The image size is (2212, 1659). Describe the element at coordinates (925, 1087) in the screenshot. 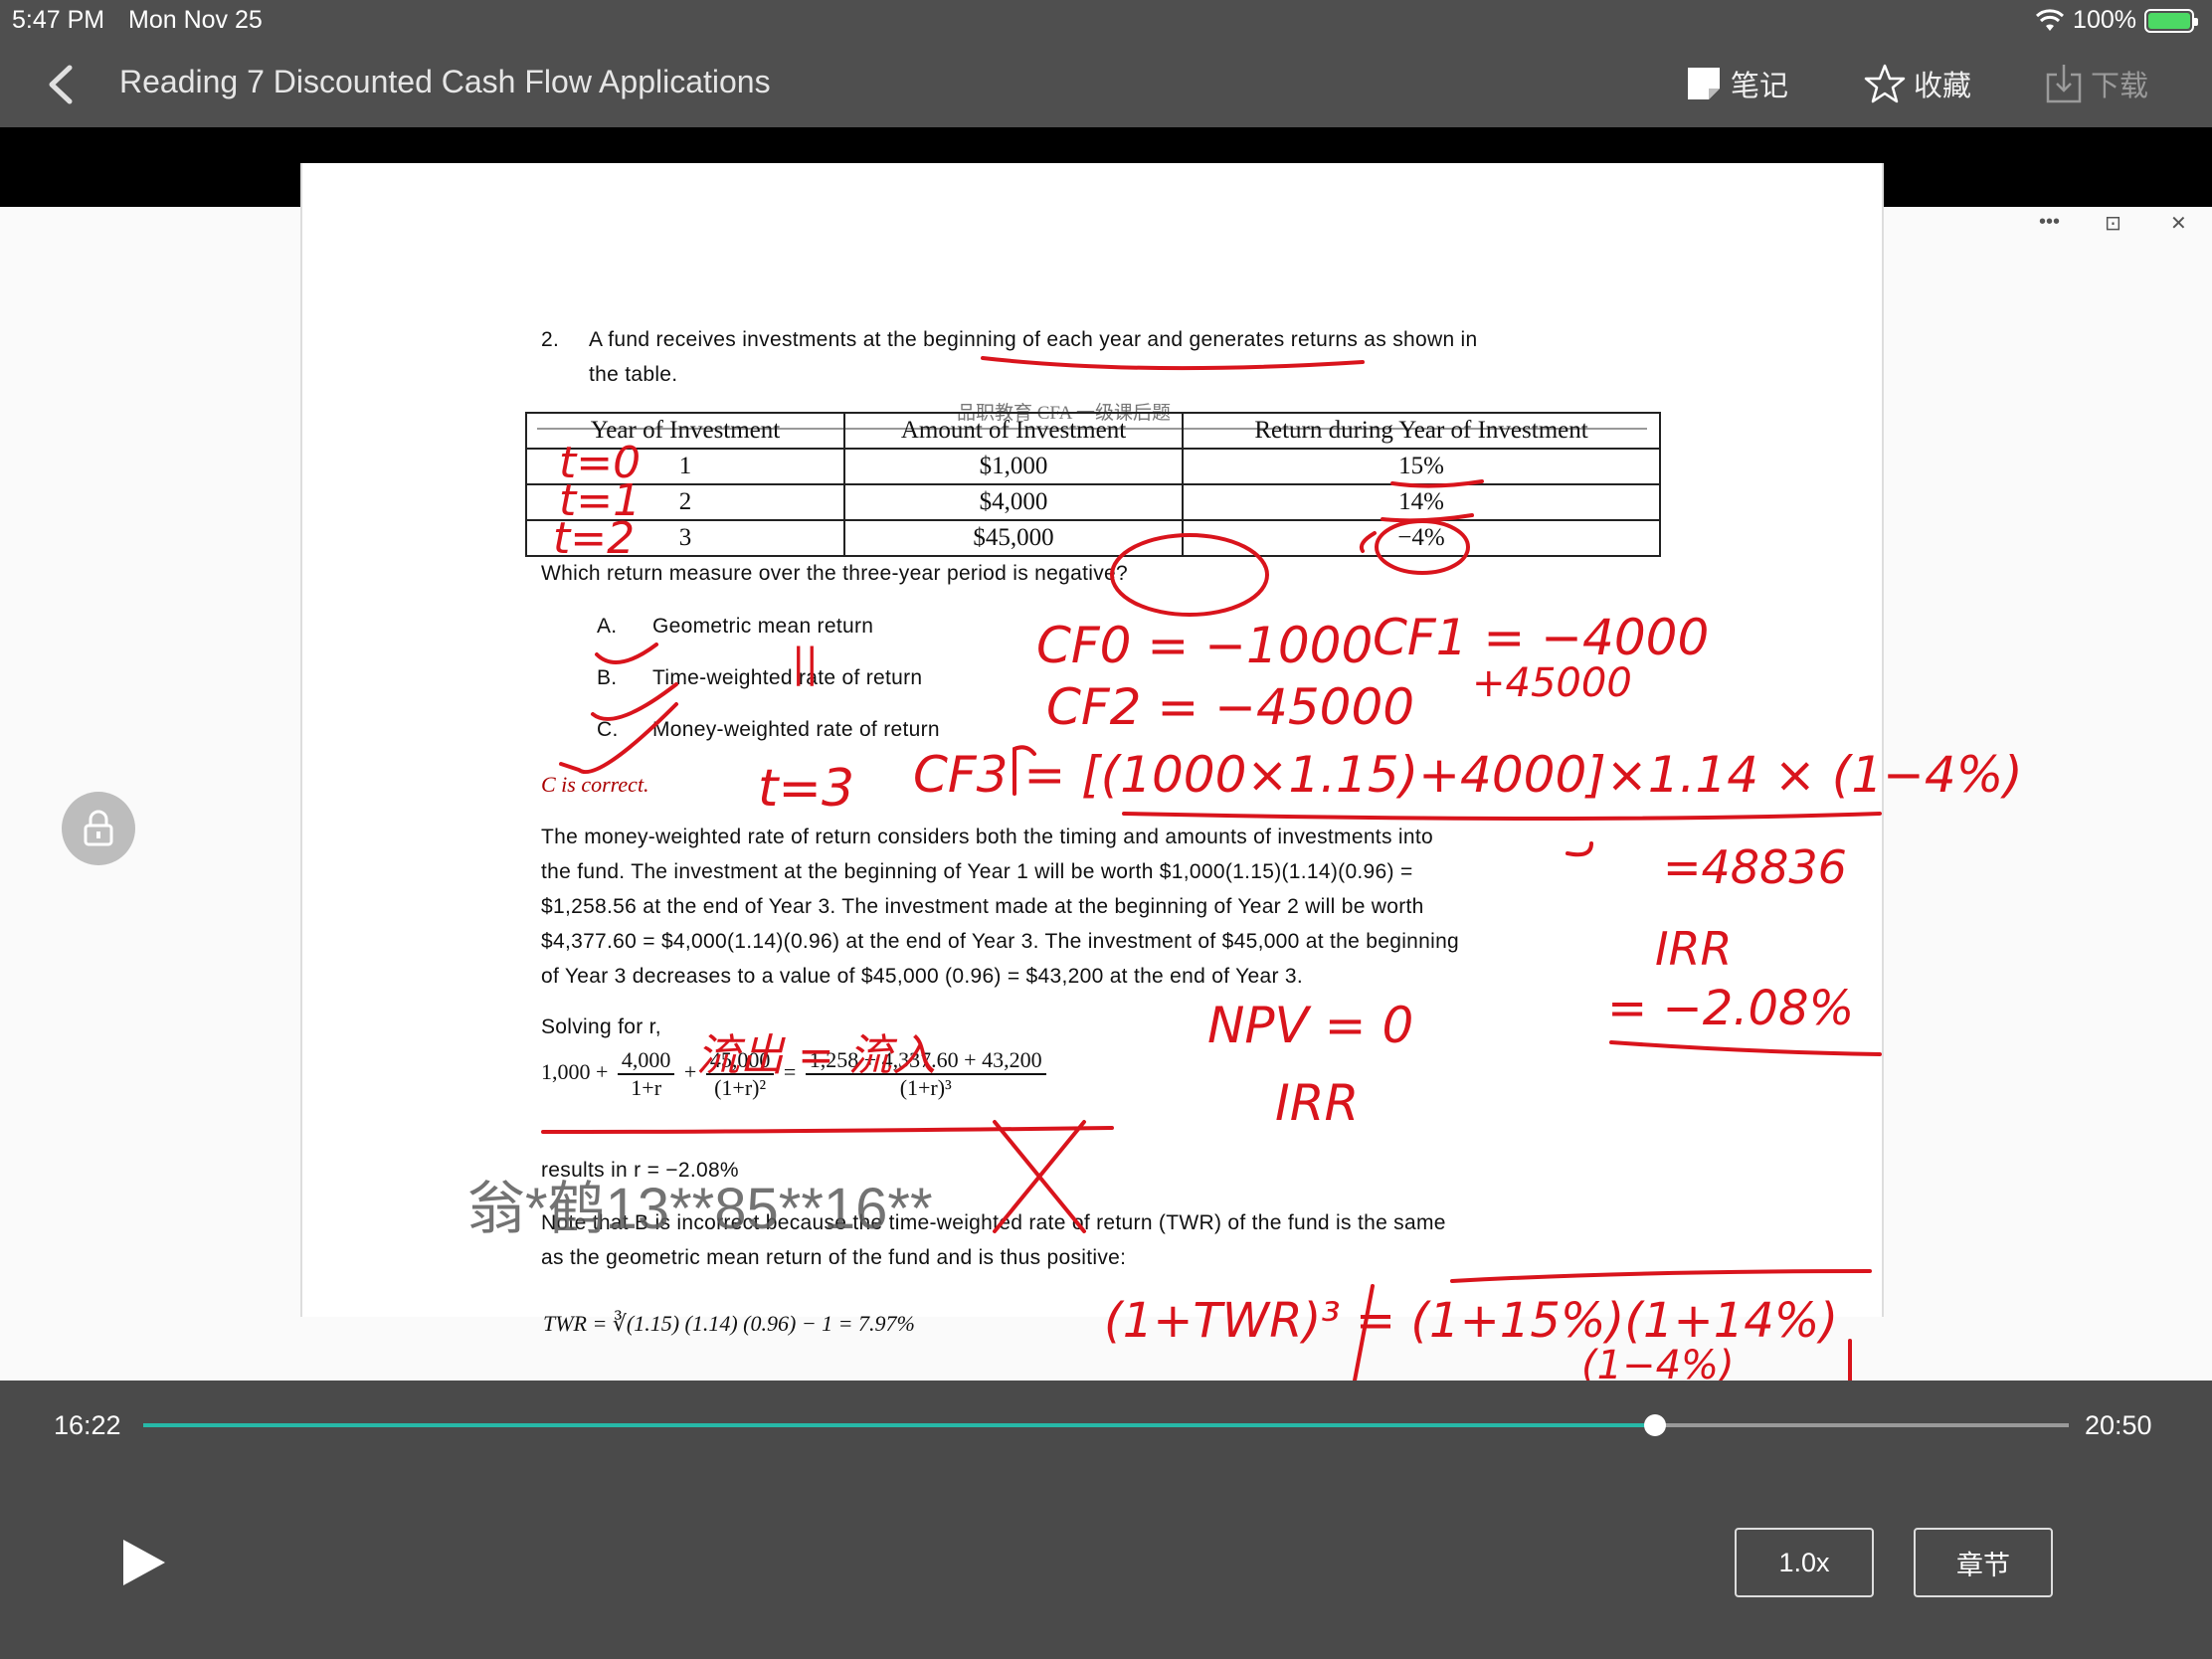

I see `equation-denominator: (1+r)³` at that location.